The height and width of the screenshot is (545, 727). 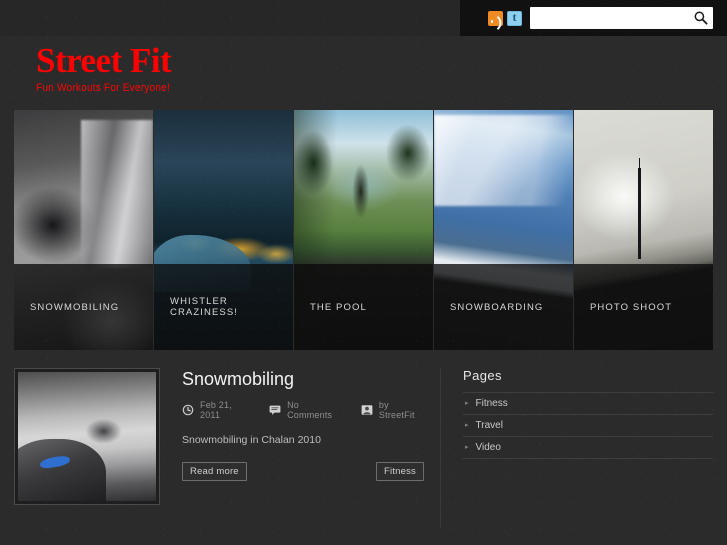 What do you see at coordinates (303, 471) in the screenshot?
I see `post-actions: Read more Fitness` at bounding box center [303, 471].